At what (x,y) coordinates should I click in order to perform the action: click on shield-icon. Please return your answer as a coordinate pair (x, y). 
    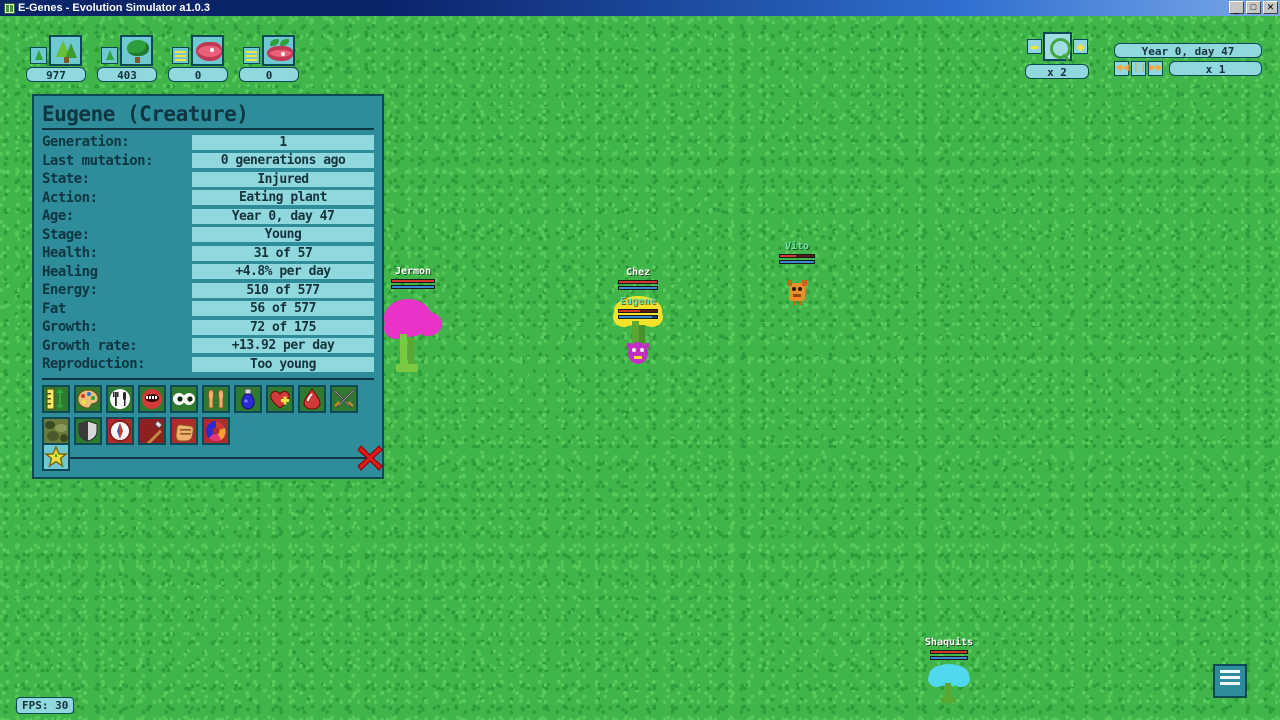
    Looking at the image, I should click on (88, 430).